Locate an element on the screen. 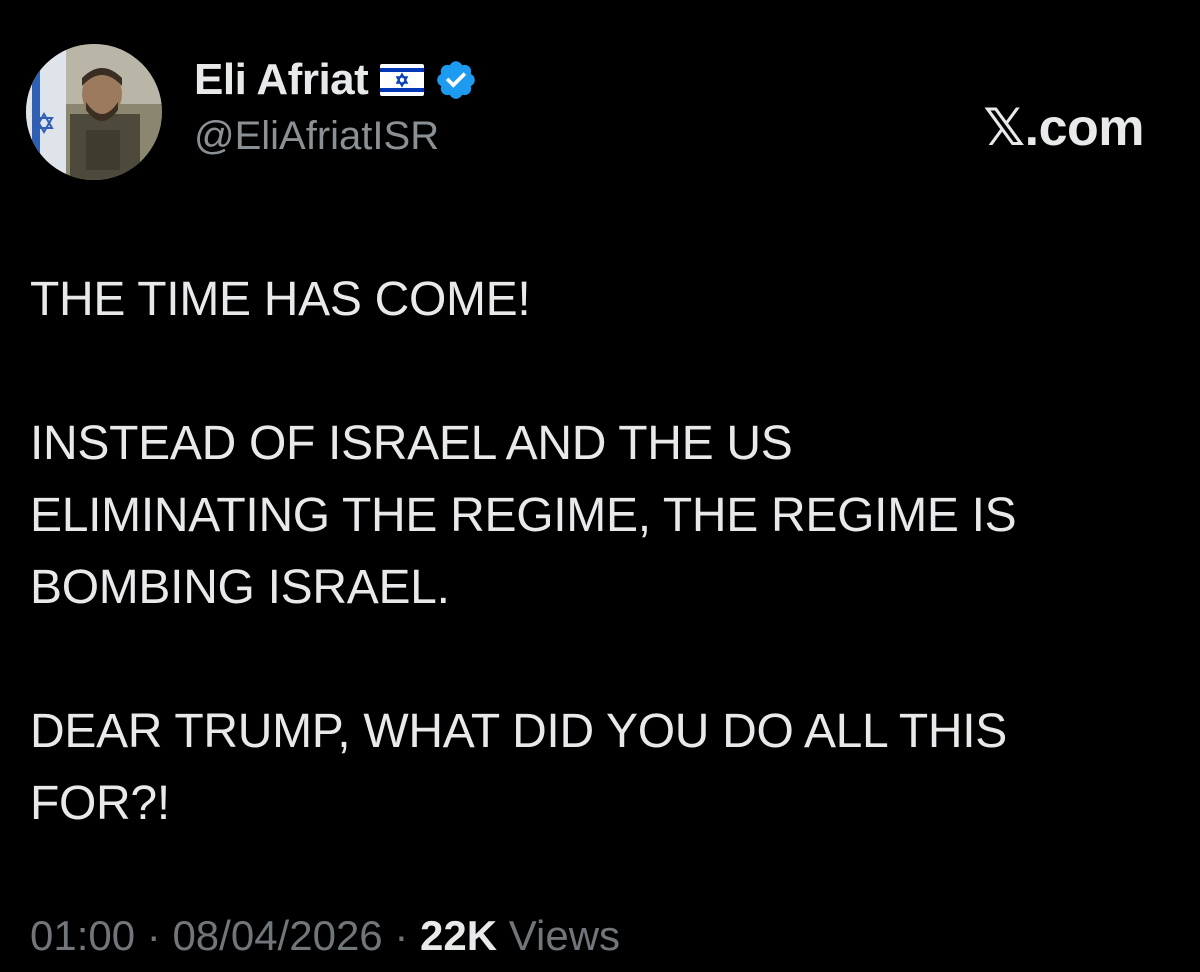 The height and width of the screenshot is (972, 1200). tweet-time: 01:00 is located at coordinates (82, 935).